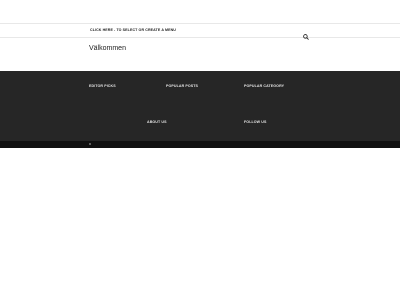 This screenshot has height=300, width=400. I want to click on footer-bottom-bar, so click(200, 144).